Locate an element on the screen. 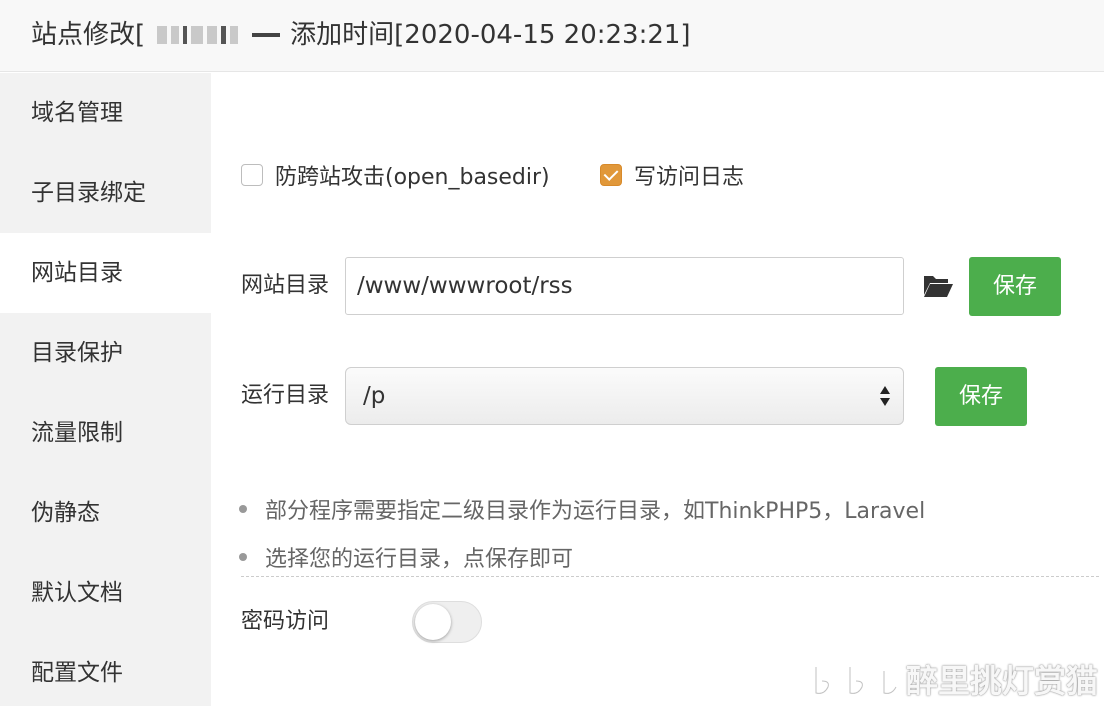 Image resolution: width=1104 pixels, height=713 pixels. sidebar-item-site-dir: 网站目录 is located at coordinates (105, 273).